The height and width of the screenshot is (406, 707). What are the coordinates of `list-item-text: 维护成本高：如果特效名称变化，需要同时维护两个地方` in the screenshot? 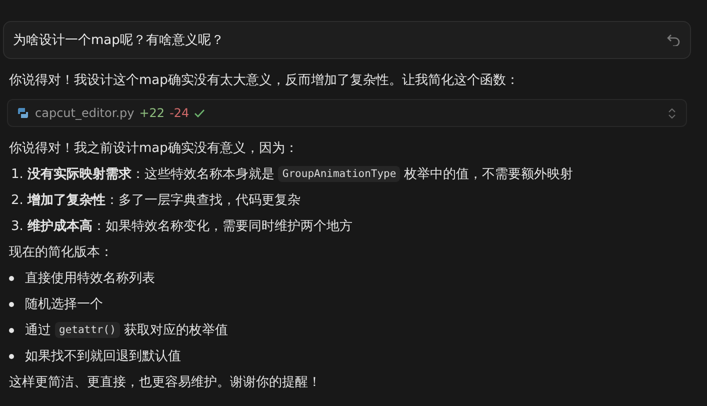 It's located at (189, 226).